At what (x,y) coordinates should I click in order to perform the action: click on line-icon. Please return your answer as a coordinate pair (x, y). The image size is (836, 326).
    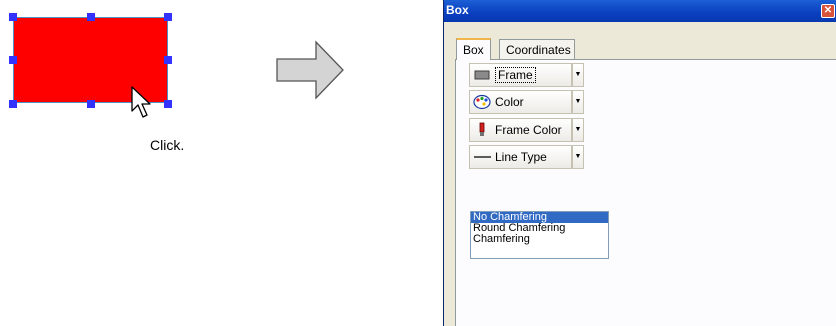
    Looking at the image, I should click on (483, 157).